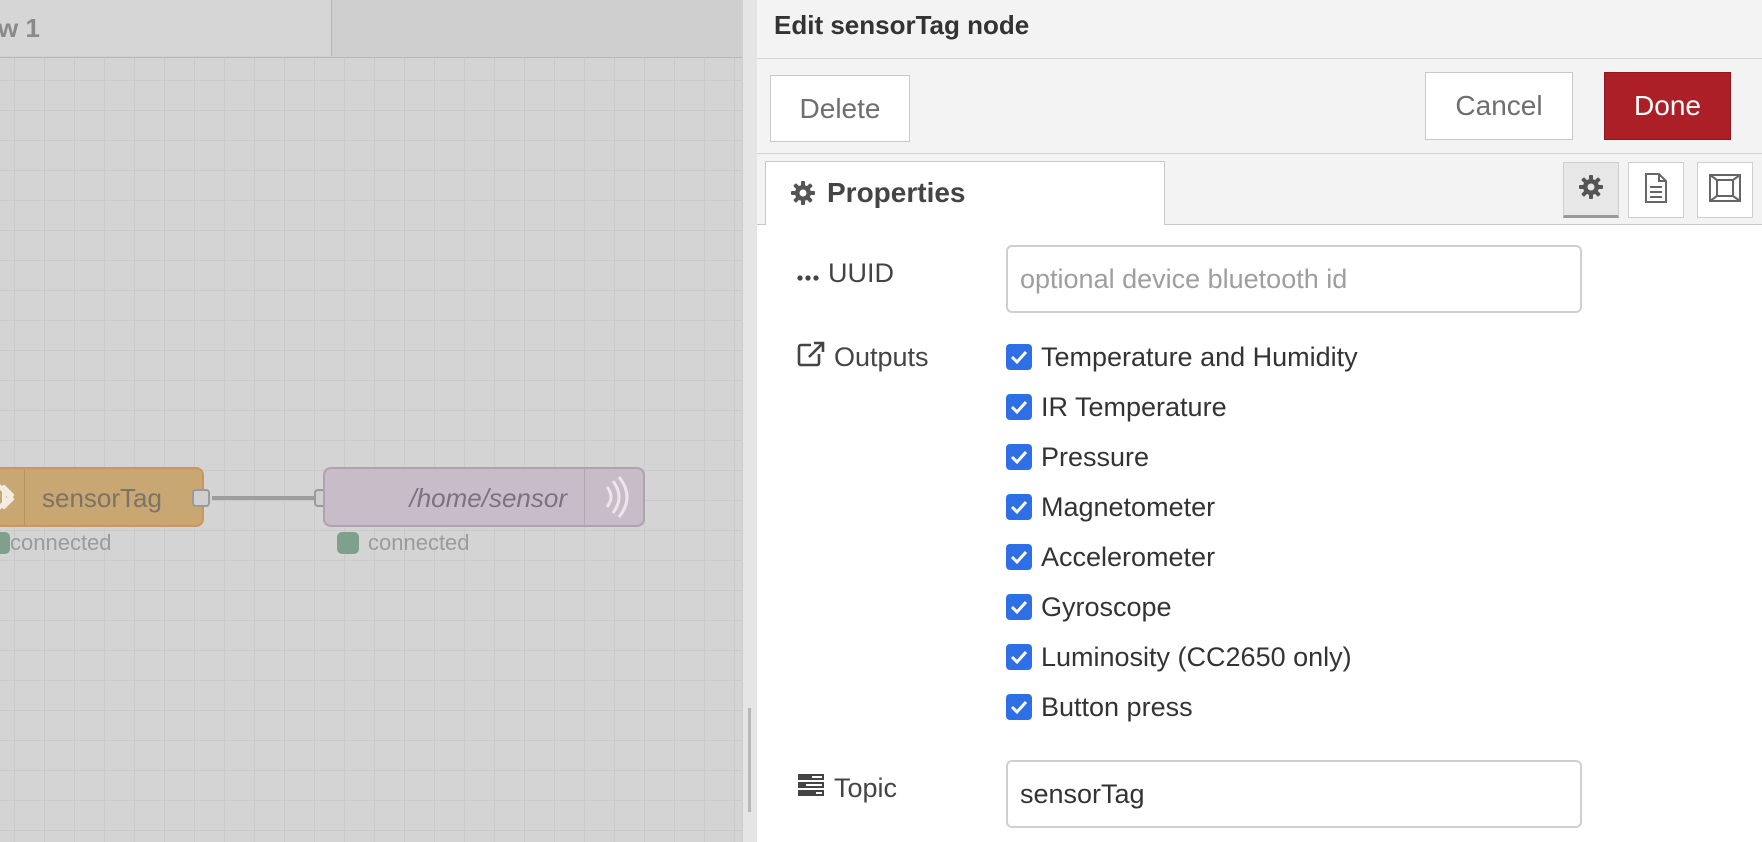  I want to click on outputs-label: Outputs, so click(863, 357).